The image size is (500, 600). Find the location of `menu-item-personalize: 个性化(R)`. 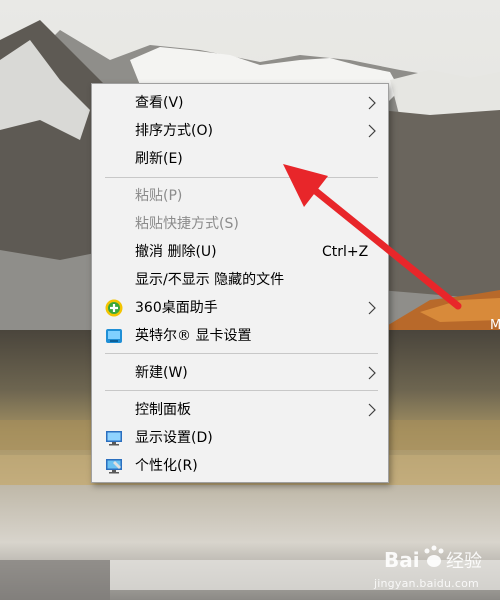

menu-item-personalize: 个性化(R) is located at coordinates (240, 466).